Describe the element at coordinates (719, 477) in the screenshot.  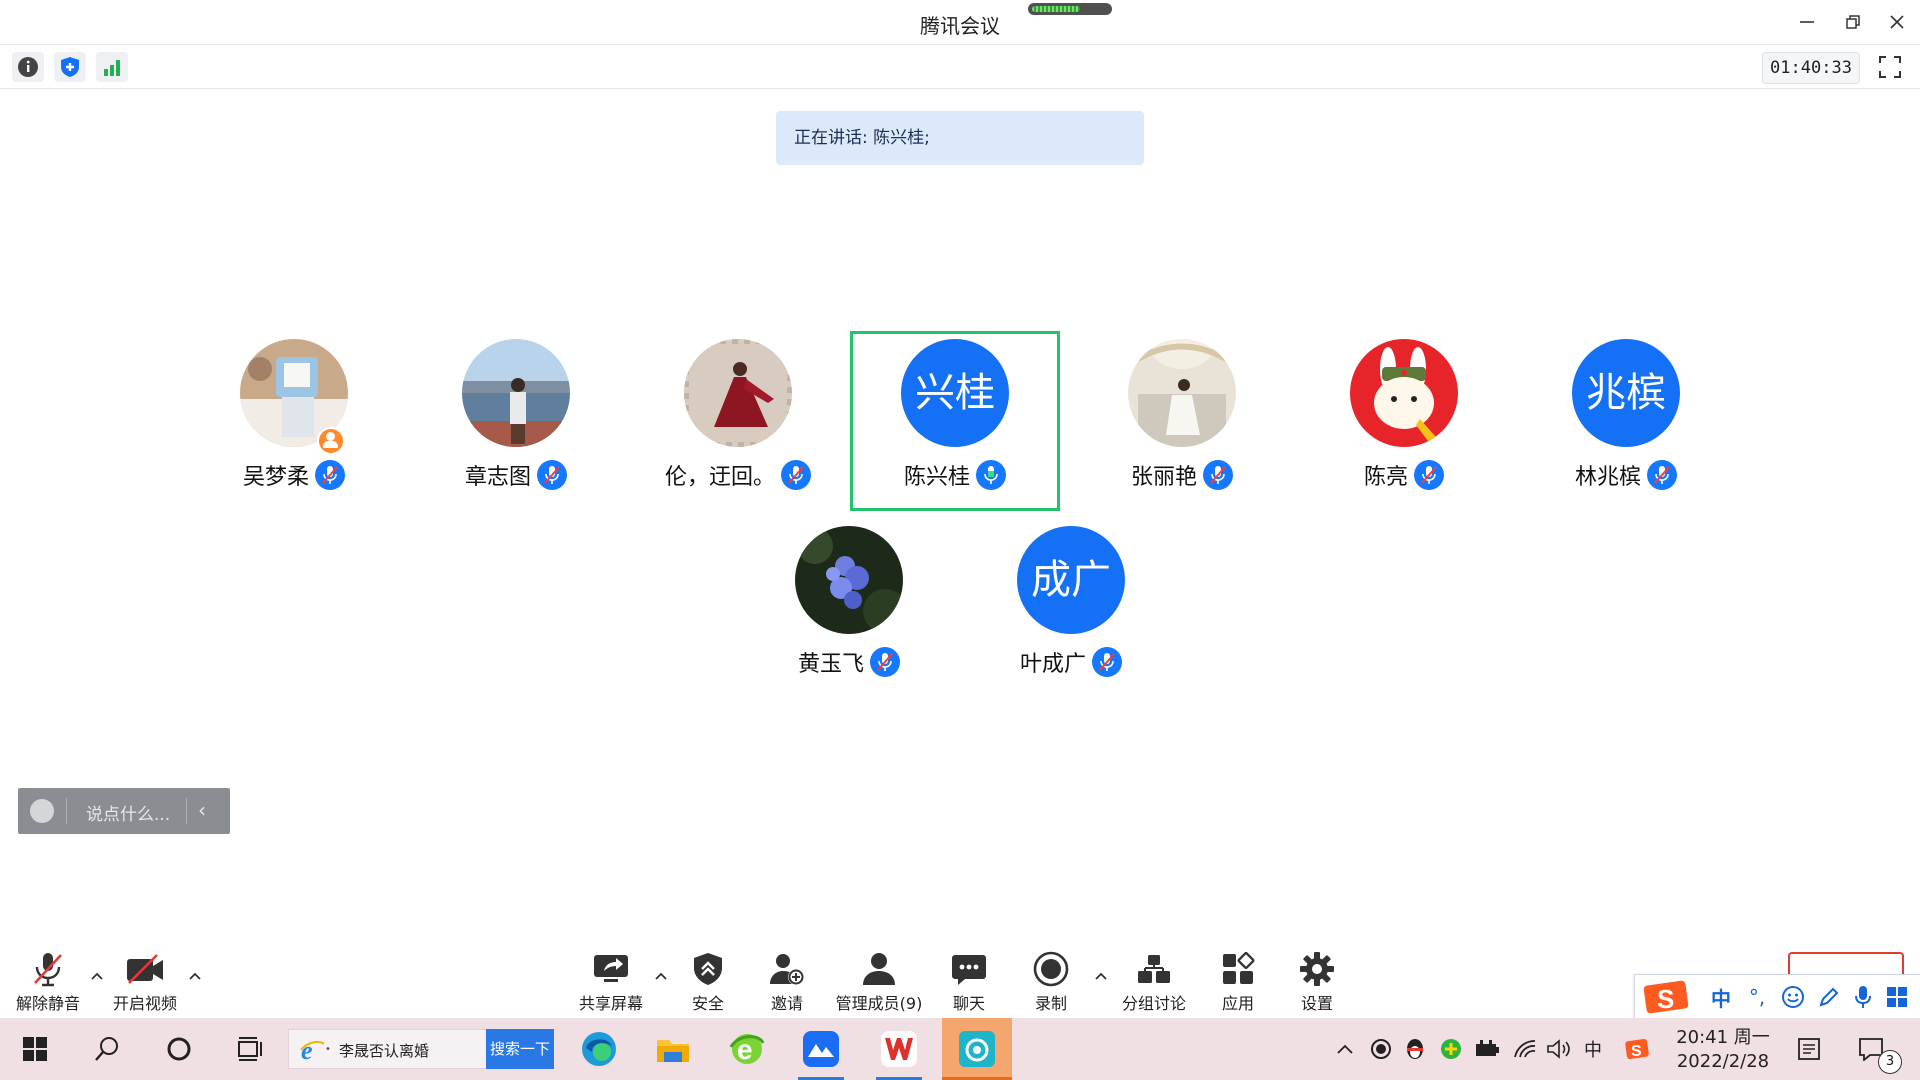
I see `participant-name: 伦，迂回。` at that location.